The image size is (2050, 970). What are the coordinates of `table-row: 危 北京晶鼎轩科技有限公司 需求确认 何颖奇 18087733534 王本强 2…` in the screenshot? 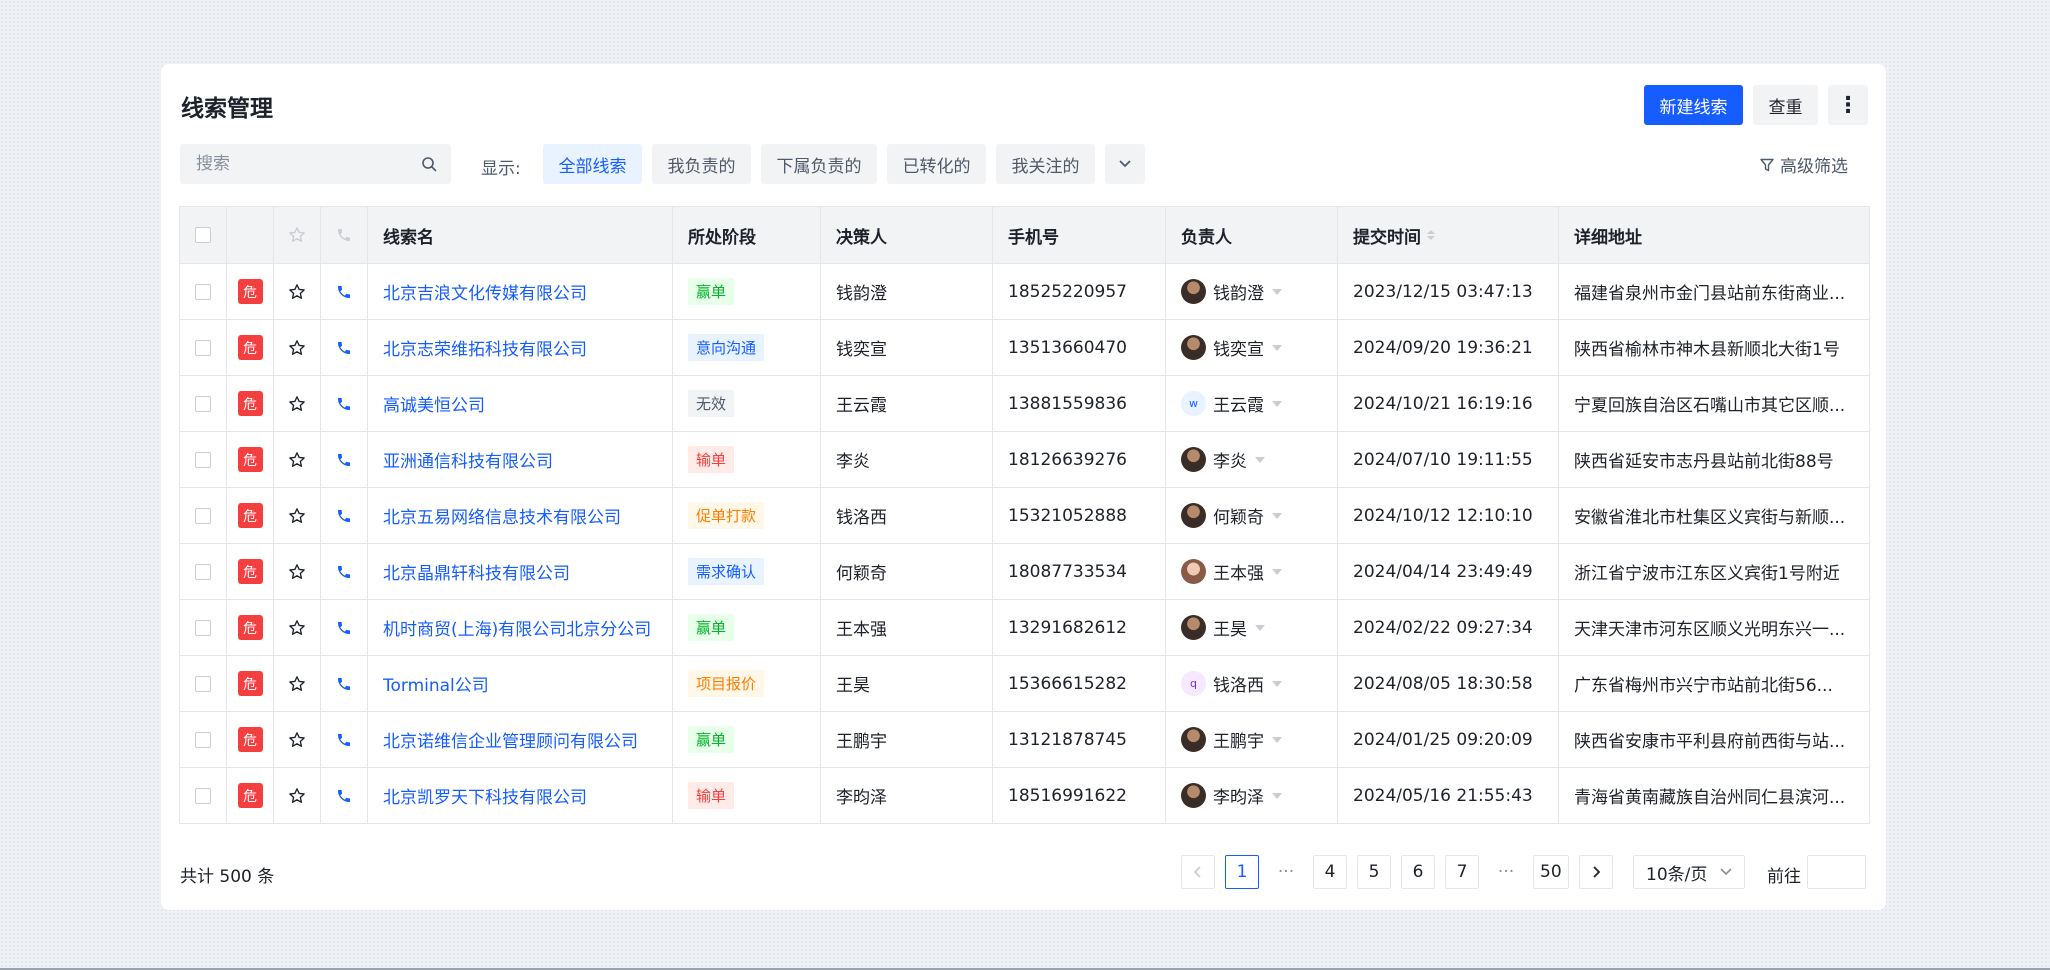 It's located at (1024, 572).